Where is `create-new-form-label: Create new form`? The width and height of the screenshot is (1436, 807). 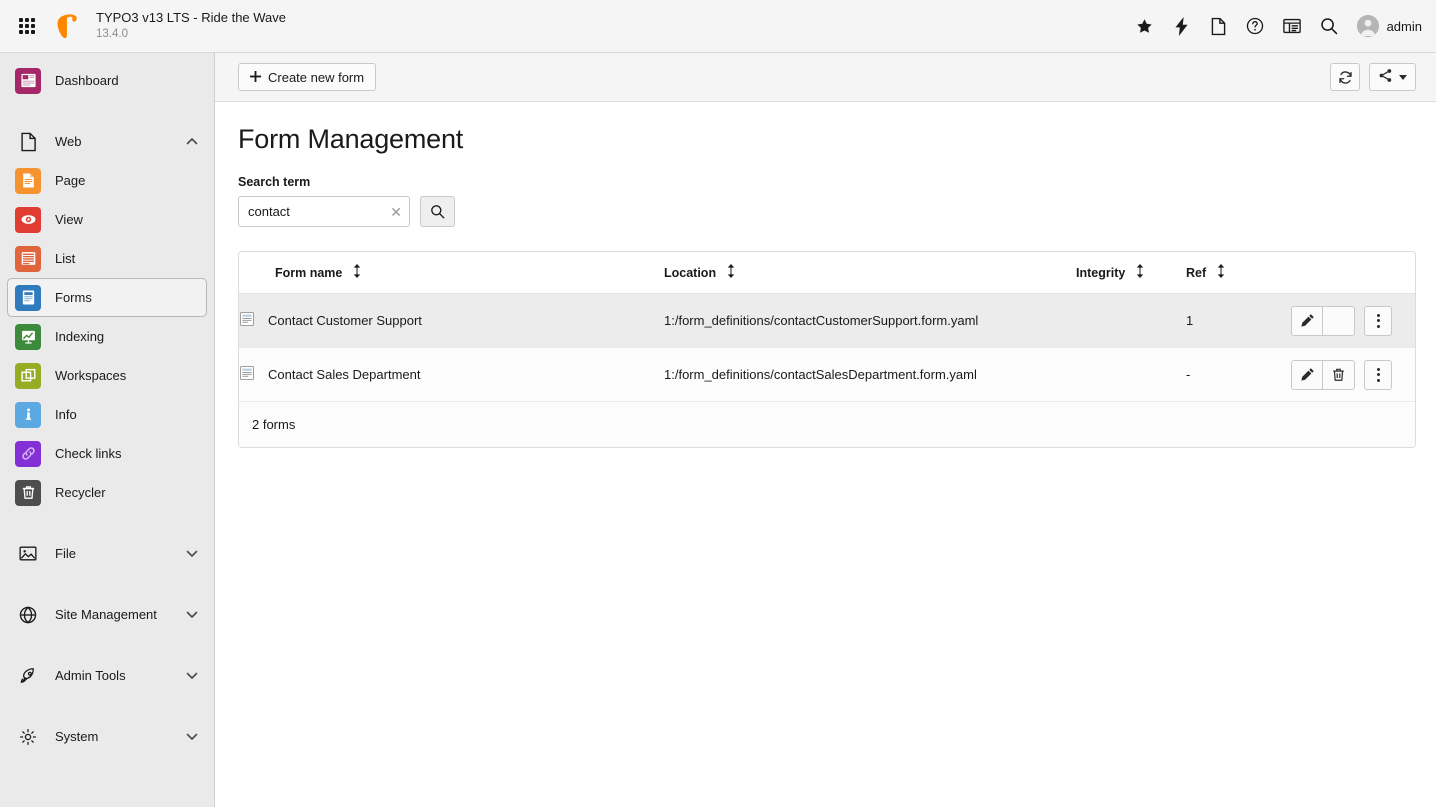 create-new-form-label: Create new form is located at coordinates (316, 77).